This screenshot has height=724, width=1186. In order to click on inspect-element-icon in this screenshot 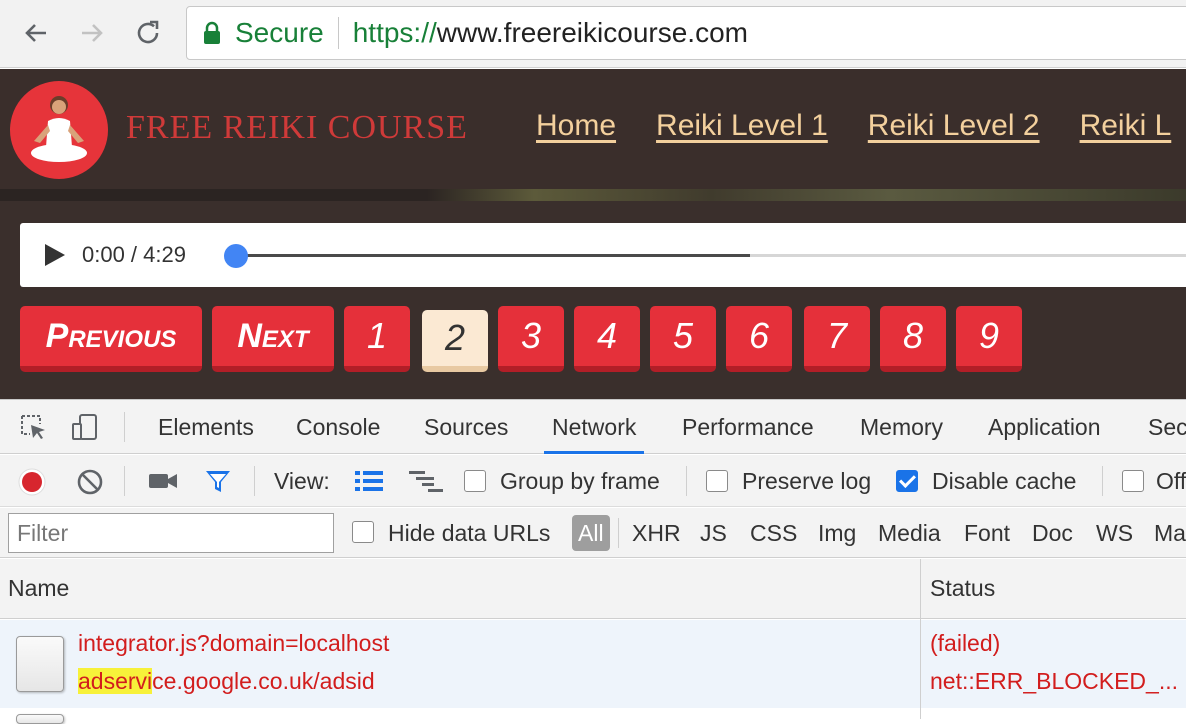, I will do `click(33, 427)`.